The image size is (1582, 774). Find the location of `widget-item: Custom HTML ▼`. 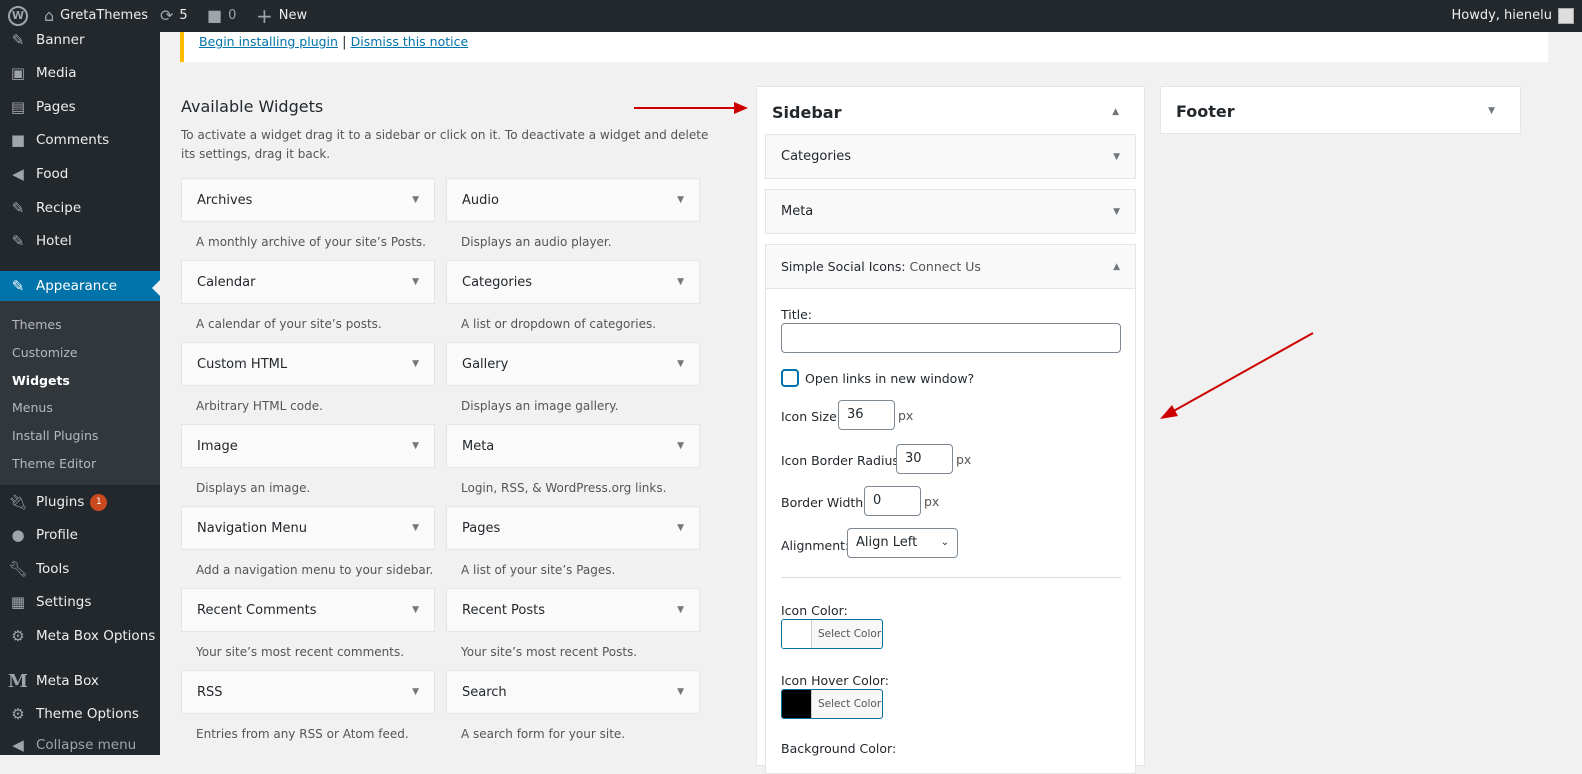

widget-item: Custom HTML ▼ is located at coordinates (308, 364).